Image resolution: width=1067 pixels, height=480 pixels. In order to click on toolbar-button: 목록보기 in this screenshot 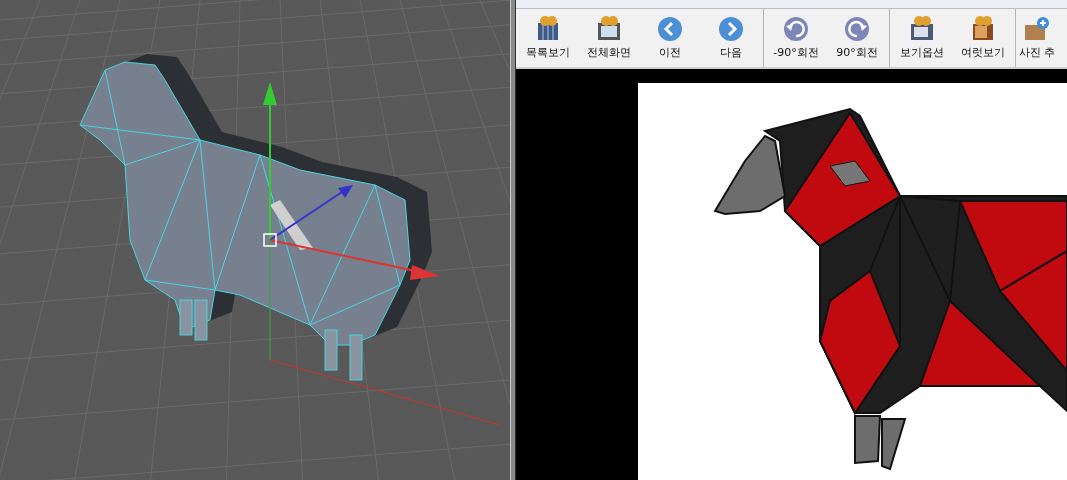, I will do `click(548, 38)`.